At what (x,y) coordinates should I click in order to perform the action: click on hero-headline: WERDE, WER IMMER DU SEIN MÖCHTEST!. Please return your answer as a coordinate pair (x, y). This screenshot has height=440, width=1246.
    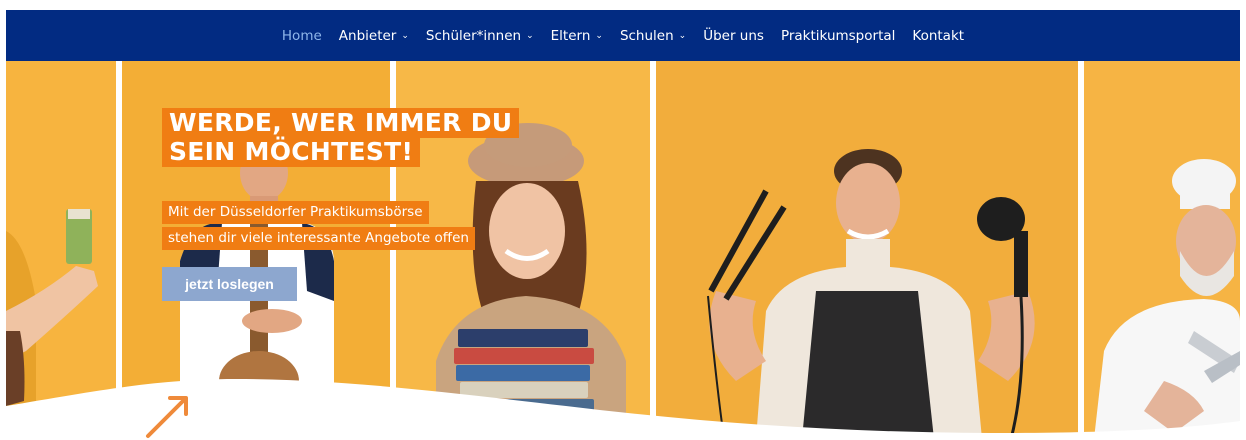
    Looking at the image, I should click on (341, 137).